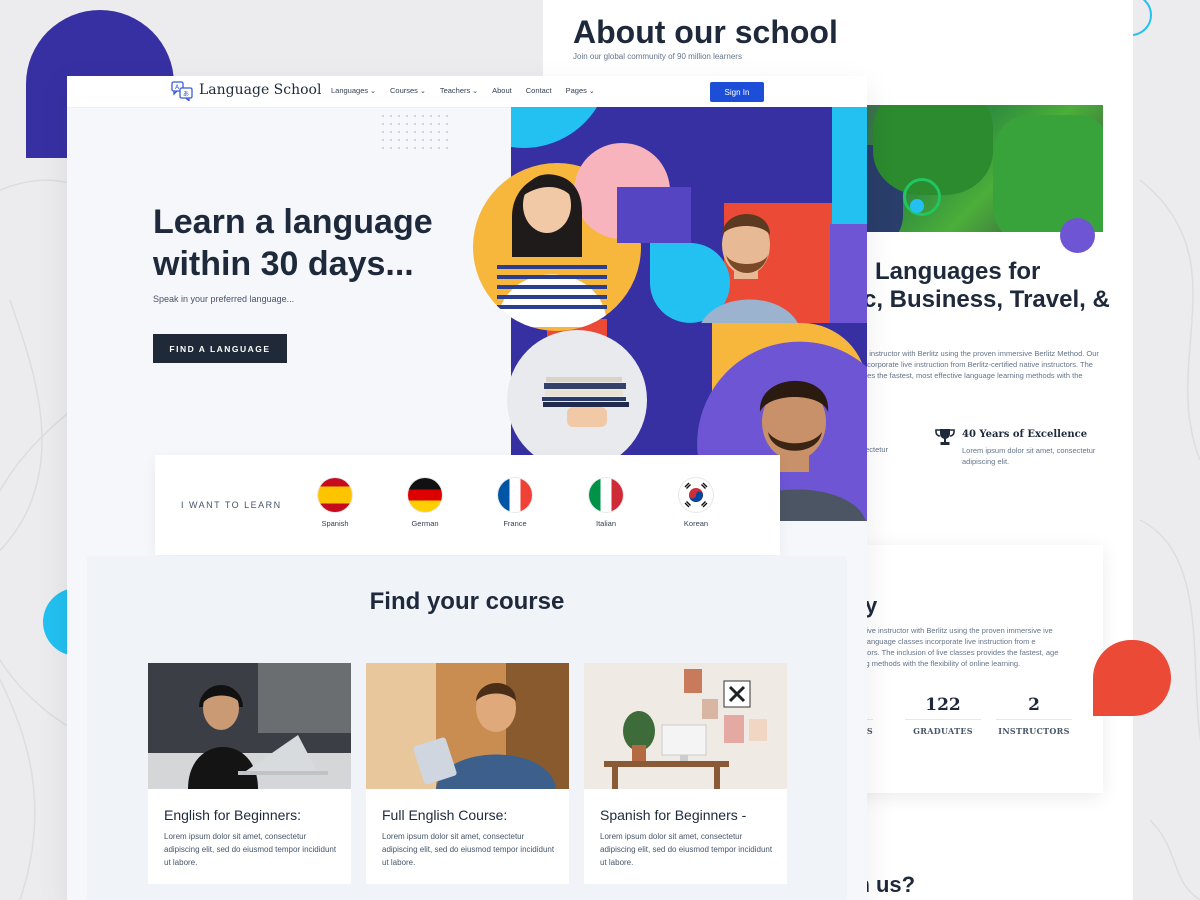  Describe the element at coordinates (673, 815) in the screenshot. I see `course-title: Spanish for Beginners -` at that location.